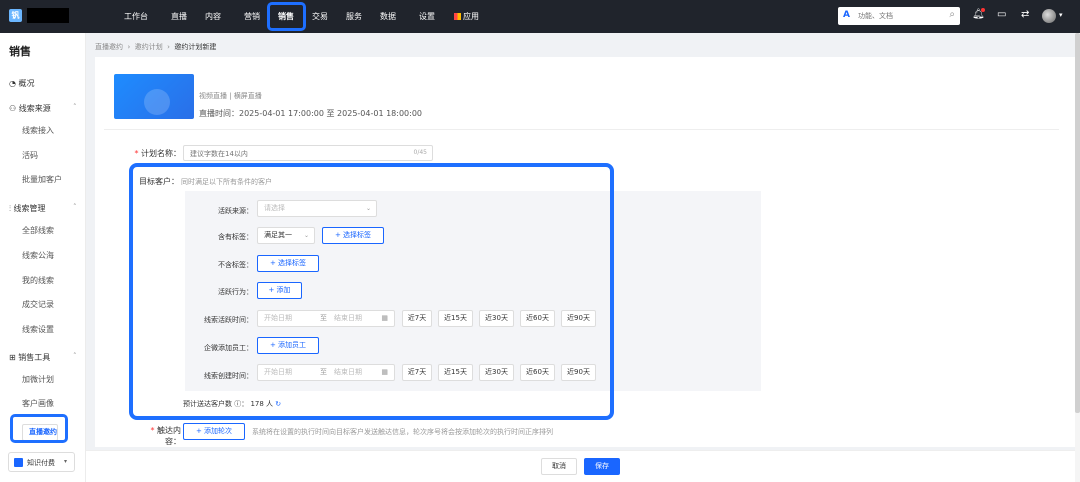 The width and height of the screenshot is (1080, 482). I want to click on sidebar-item-deals: 成交记录, so click(38, 304).